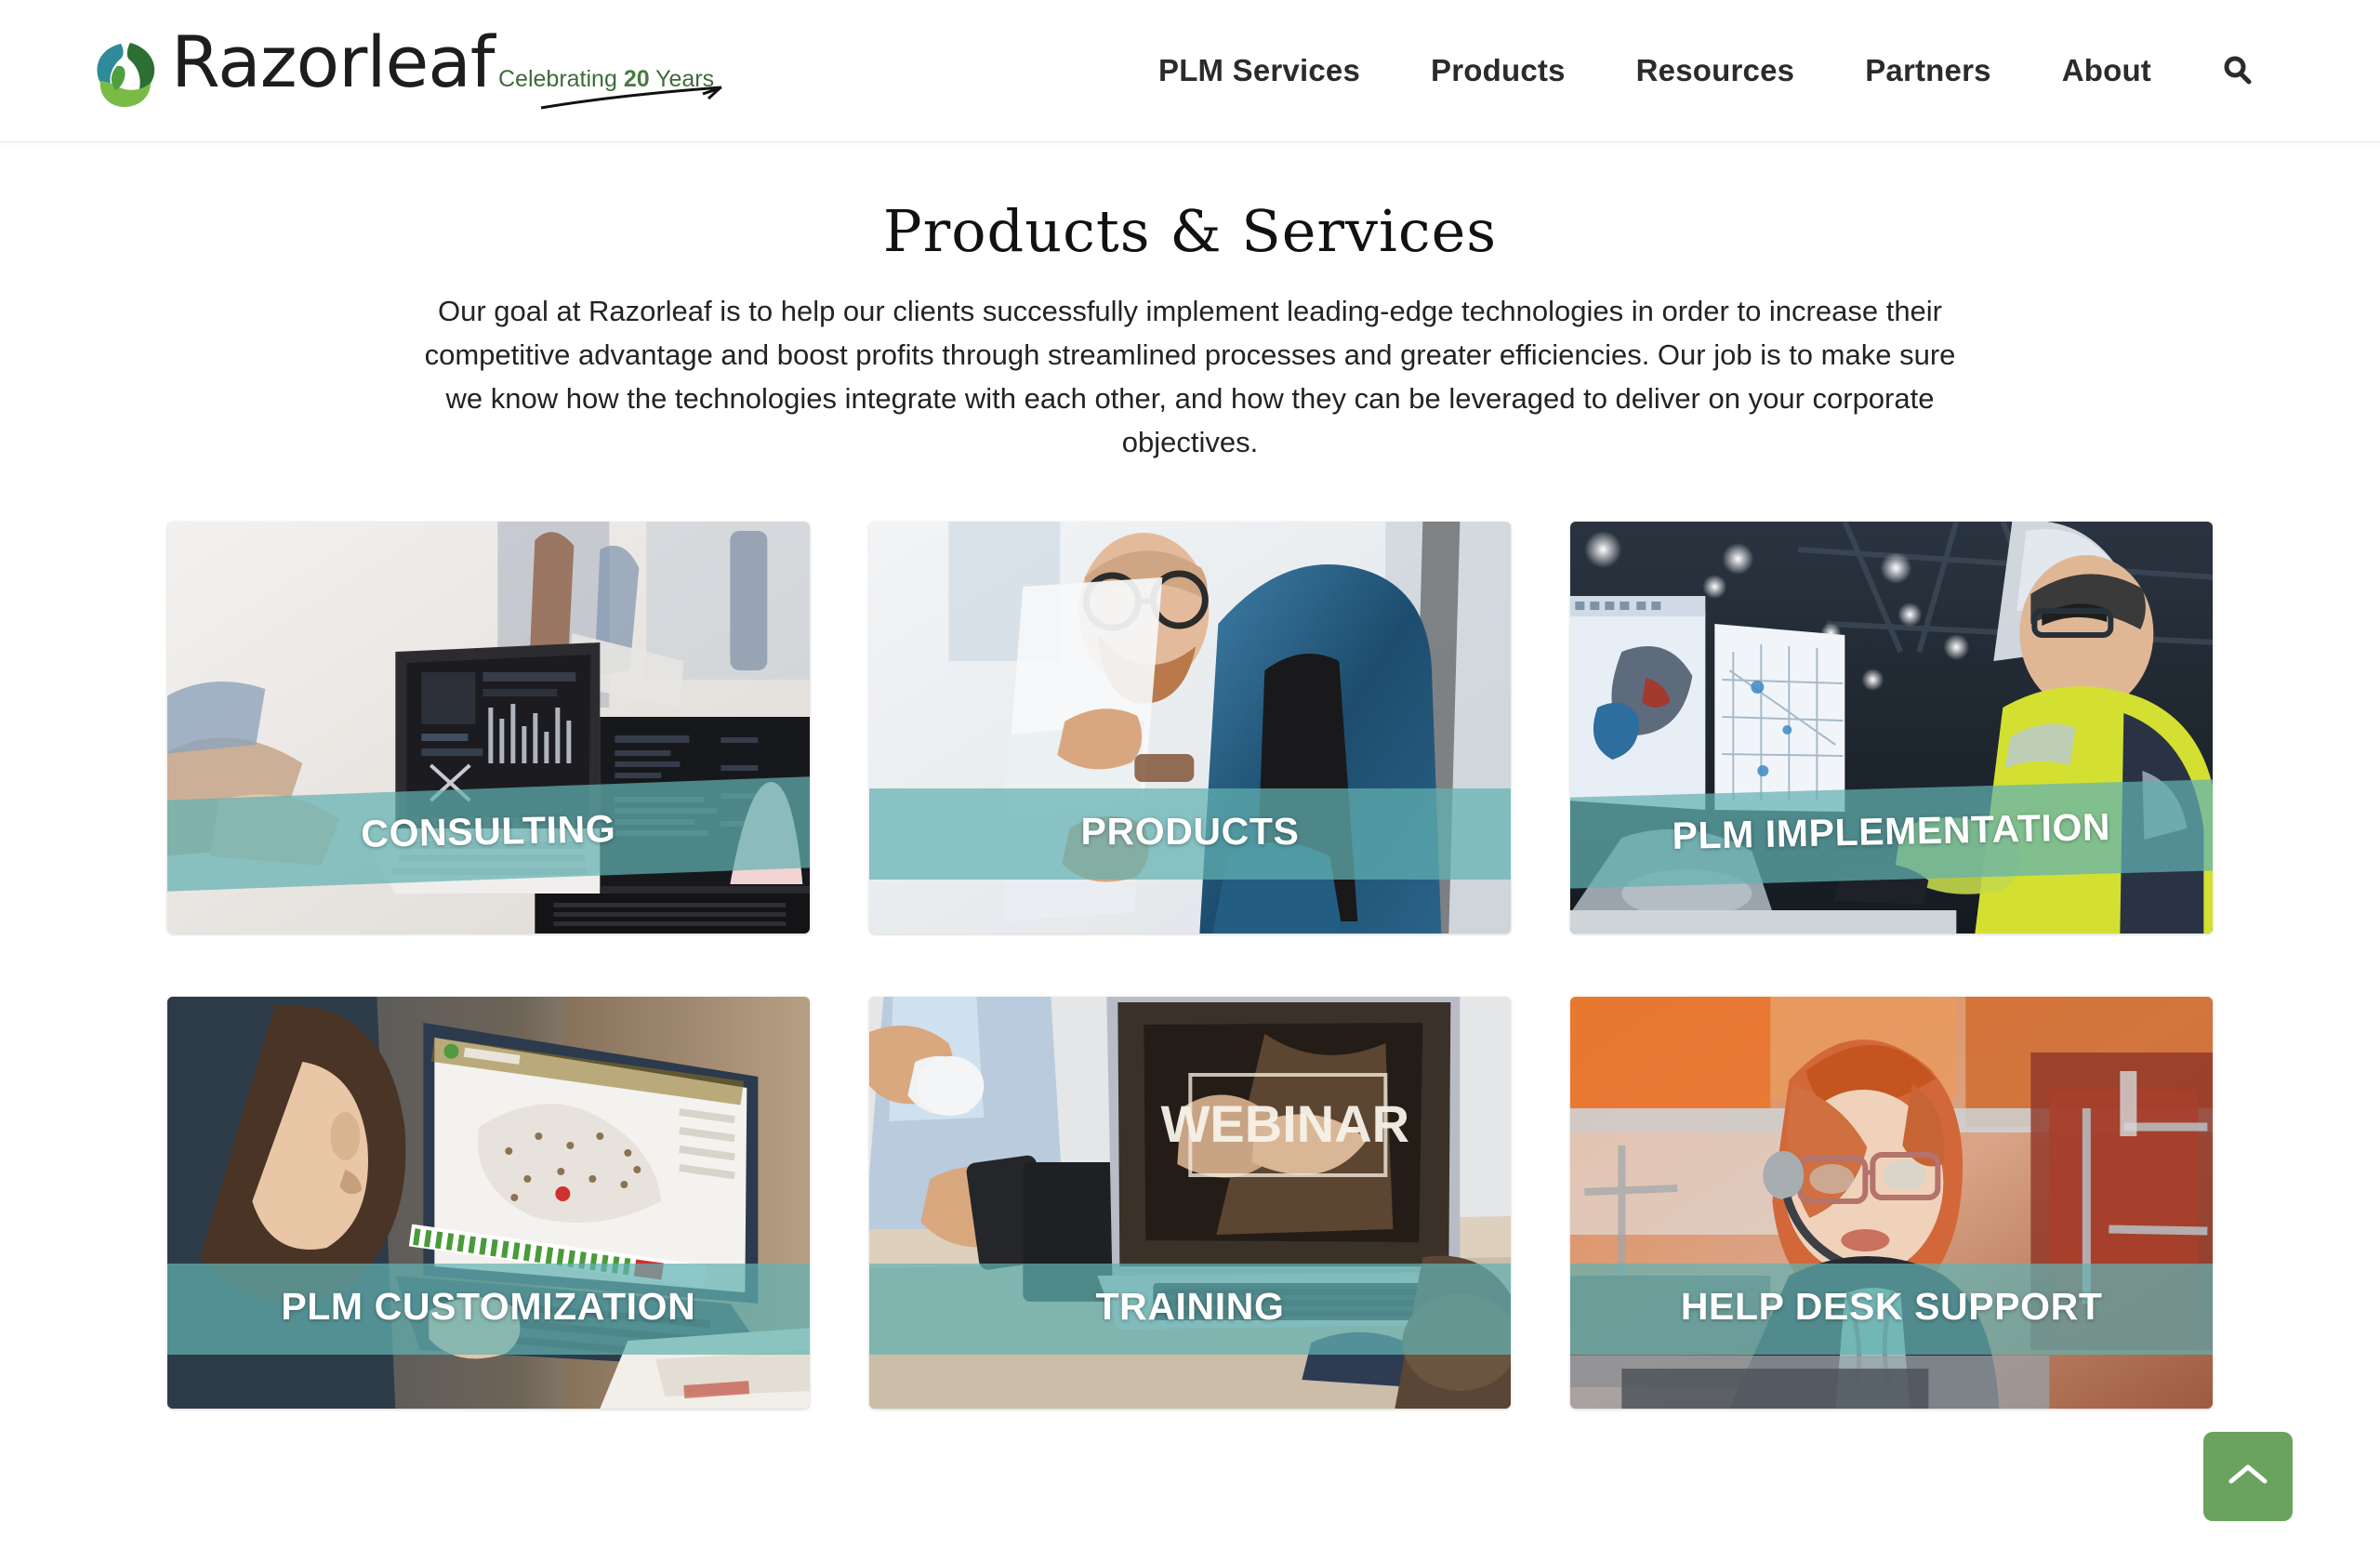 The image size is (2380, 1549). What do you see at coordinates (1190, 231) in the screenshot?
I see `page-title: Products & Services` at bounding box center [1190, 231].